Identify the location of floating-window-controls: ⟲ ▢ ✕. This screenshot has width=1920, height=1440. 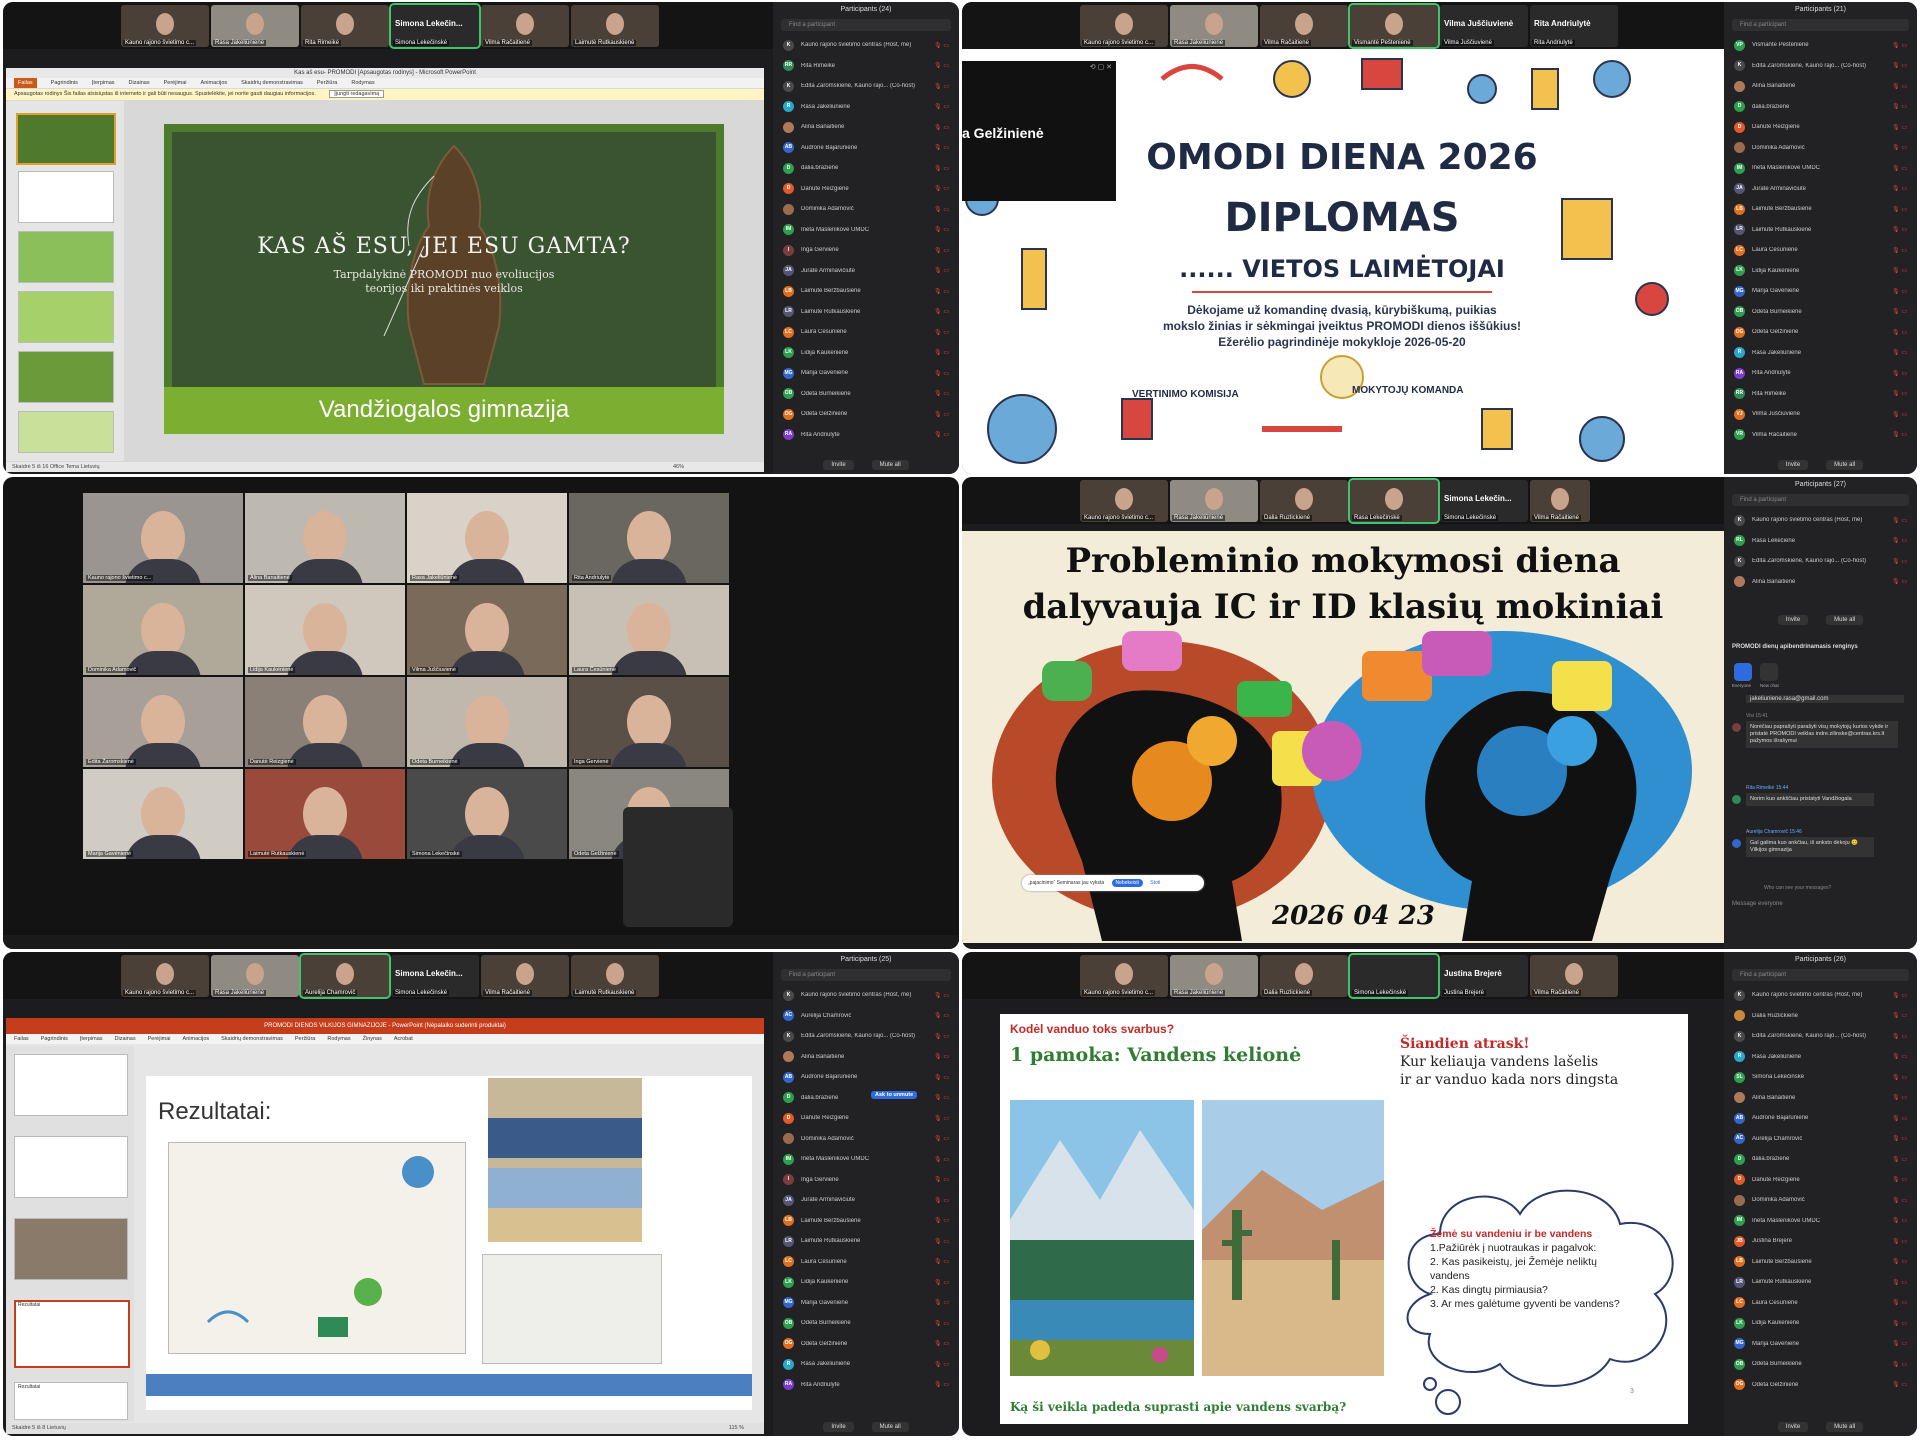
(1101, 67).